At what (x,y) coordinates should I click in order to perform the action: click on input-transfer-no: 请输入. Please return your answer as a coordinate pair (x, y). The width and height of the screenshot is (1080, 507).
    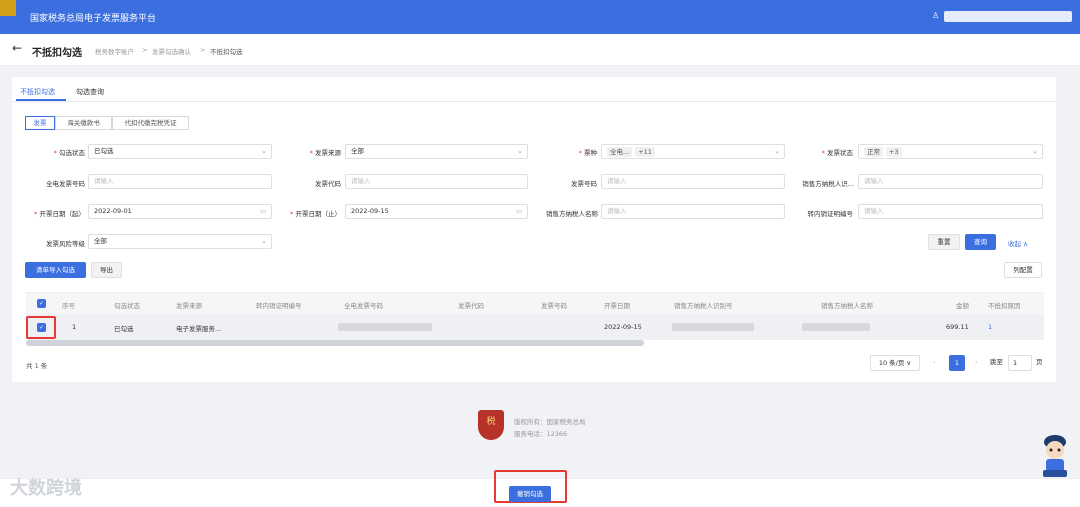
    Looking at the image, I should click on (950, 211).